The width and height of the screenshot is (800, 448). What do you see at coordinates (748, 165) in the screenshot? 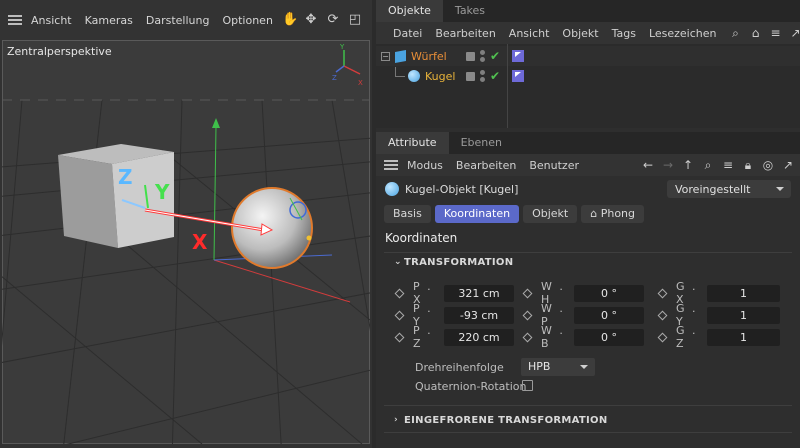
I see `lock-icon: 🔒︎` at bounding box center [748, 165].